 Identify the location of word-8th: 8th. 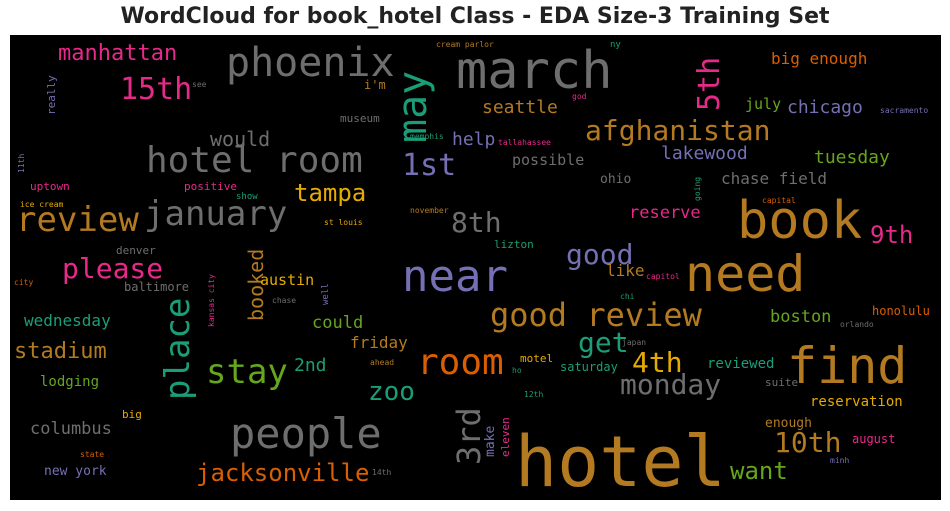
(476, 222).